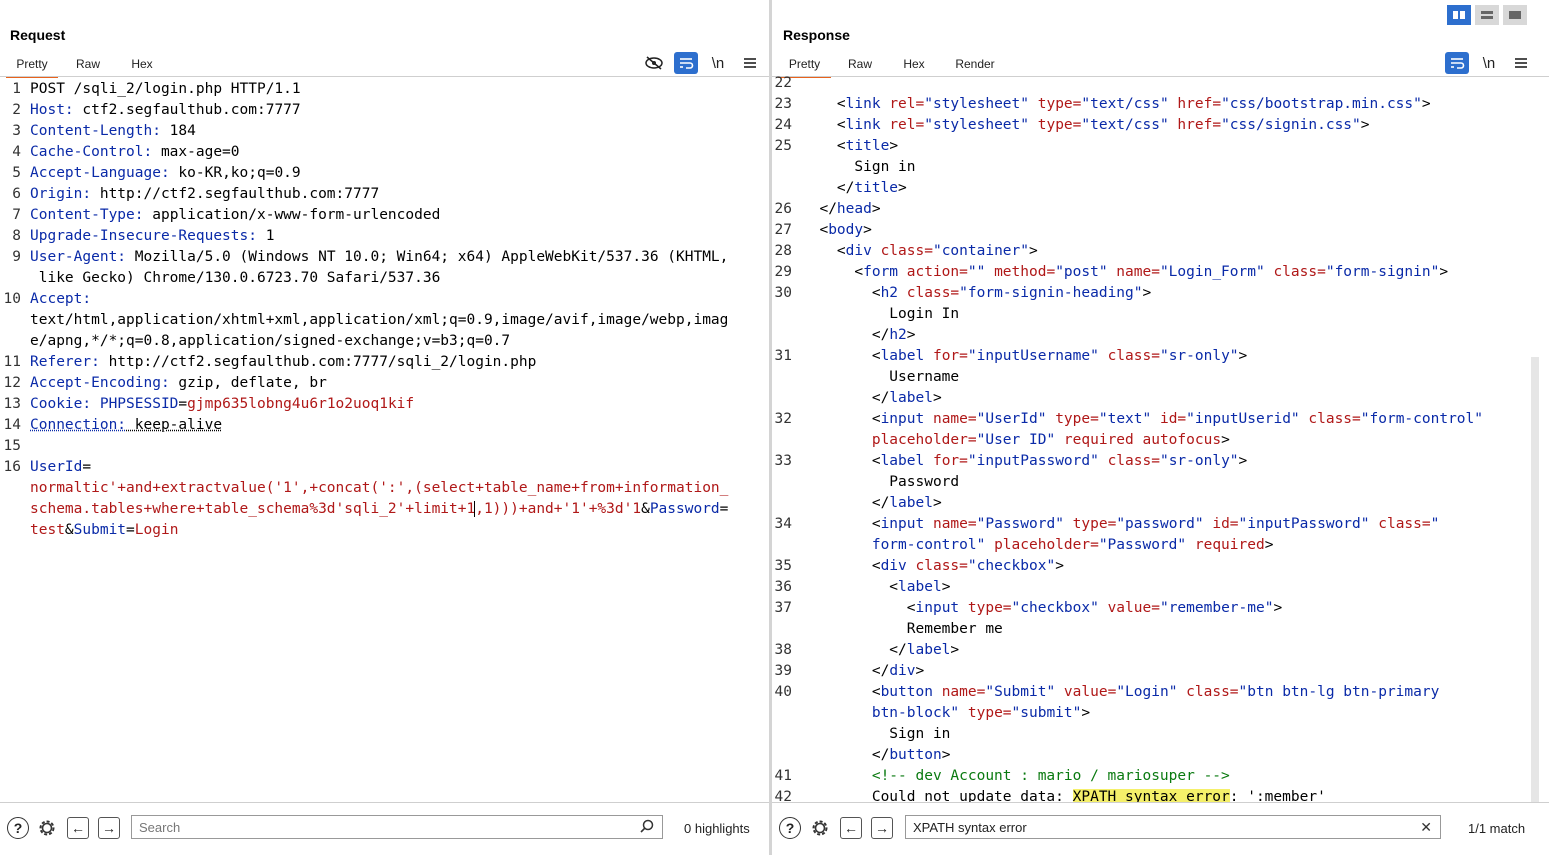 The height and width of the screenshot is (855, 1549). What do you see at coordinates (783, 650) in the screenshot?
I see `line-number: 38` at bounding box center [783, 650].